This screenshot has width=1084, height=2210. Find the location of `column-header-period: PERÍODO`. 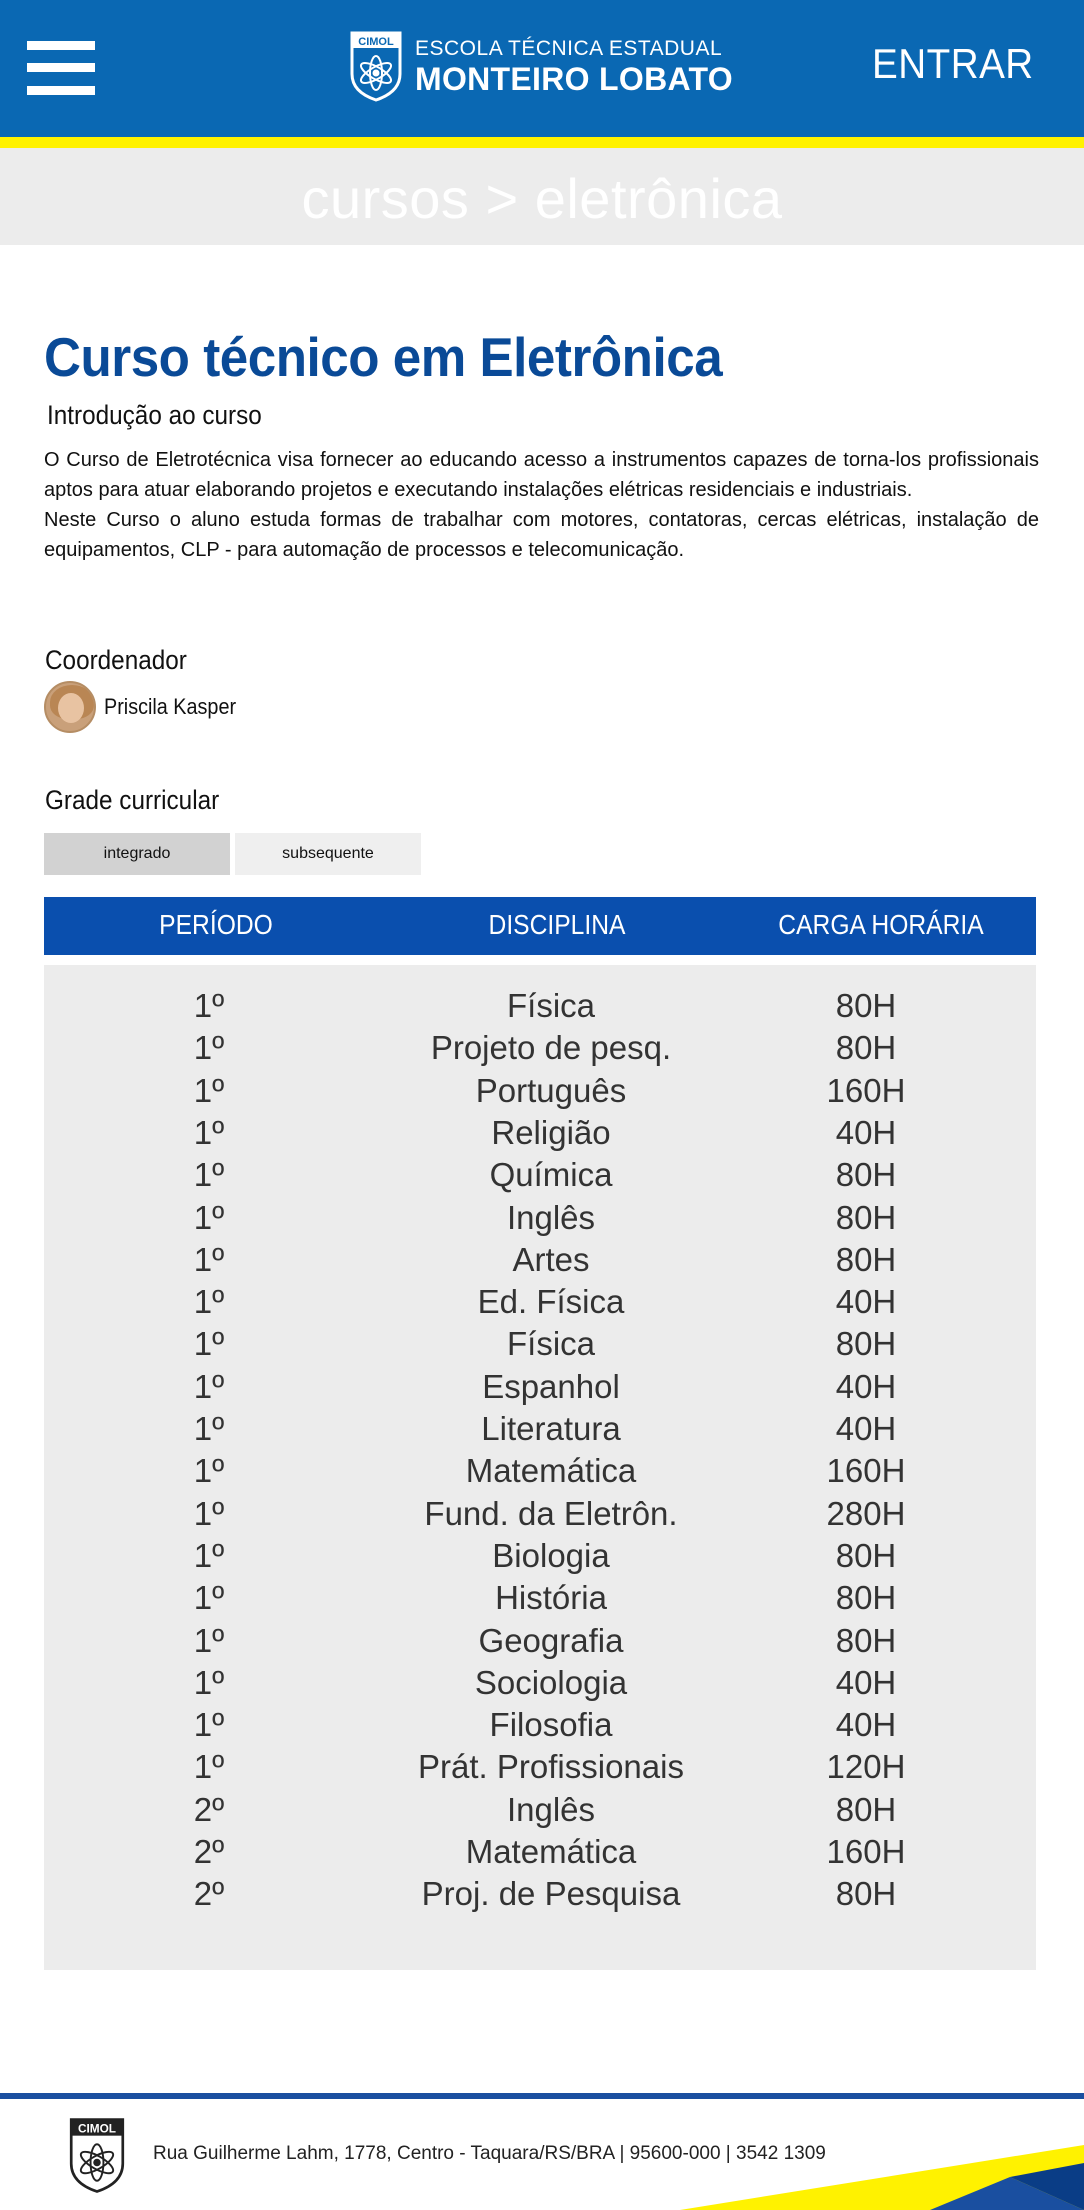

column-header-period: PERÍODO is located at coordinates (216, 924).